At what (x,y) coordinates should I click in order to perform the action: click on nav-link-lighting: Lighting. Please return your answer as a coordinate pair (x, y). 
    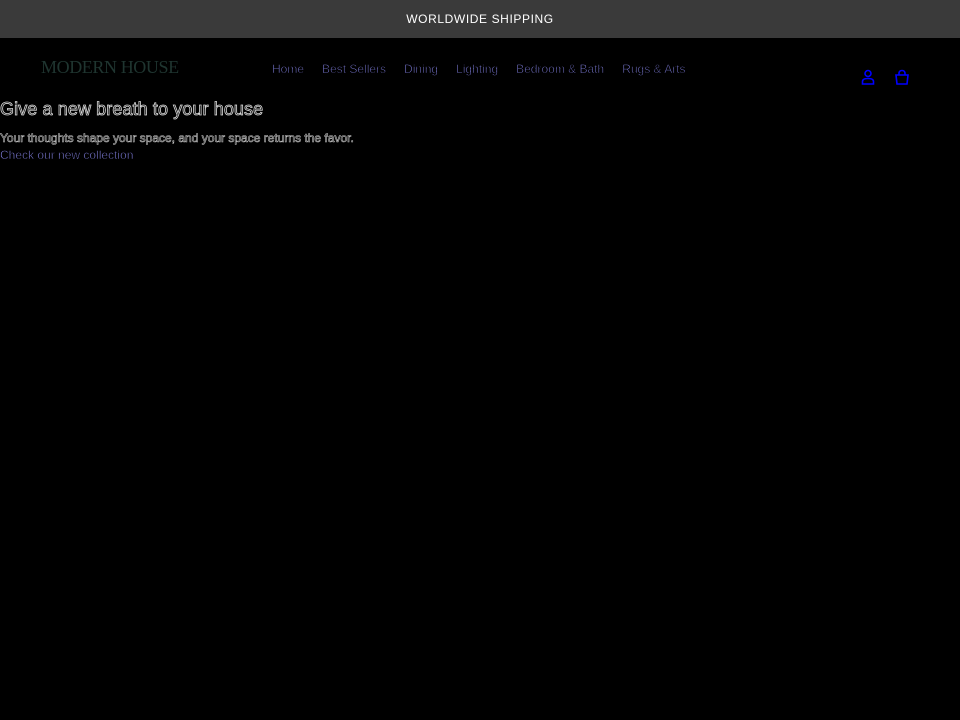
    Looking at the image, I should click on (477, 69).